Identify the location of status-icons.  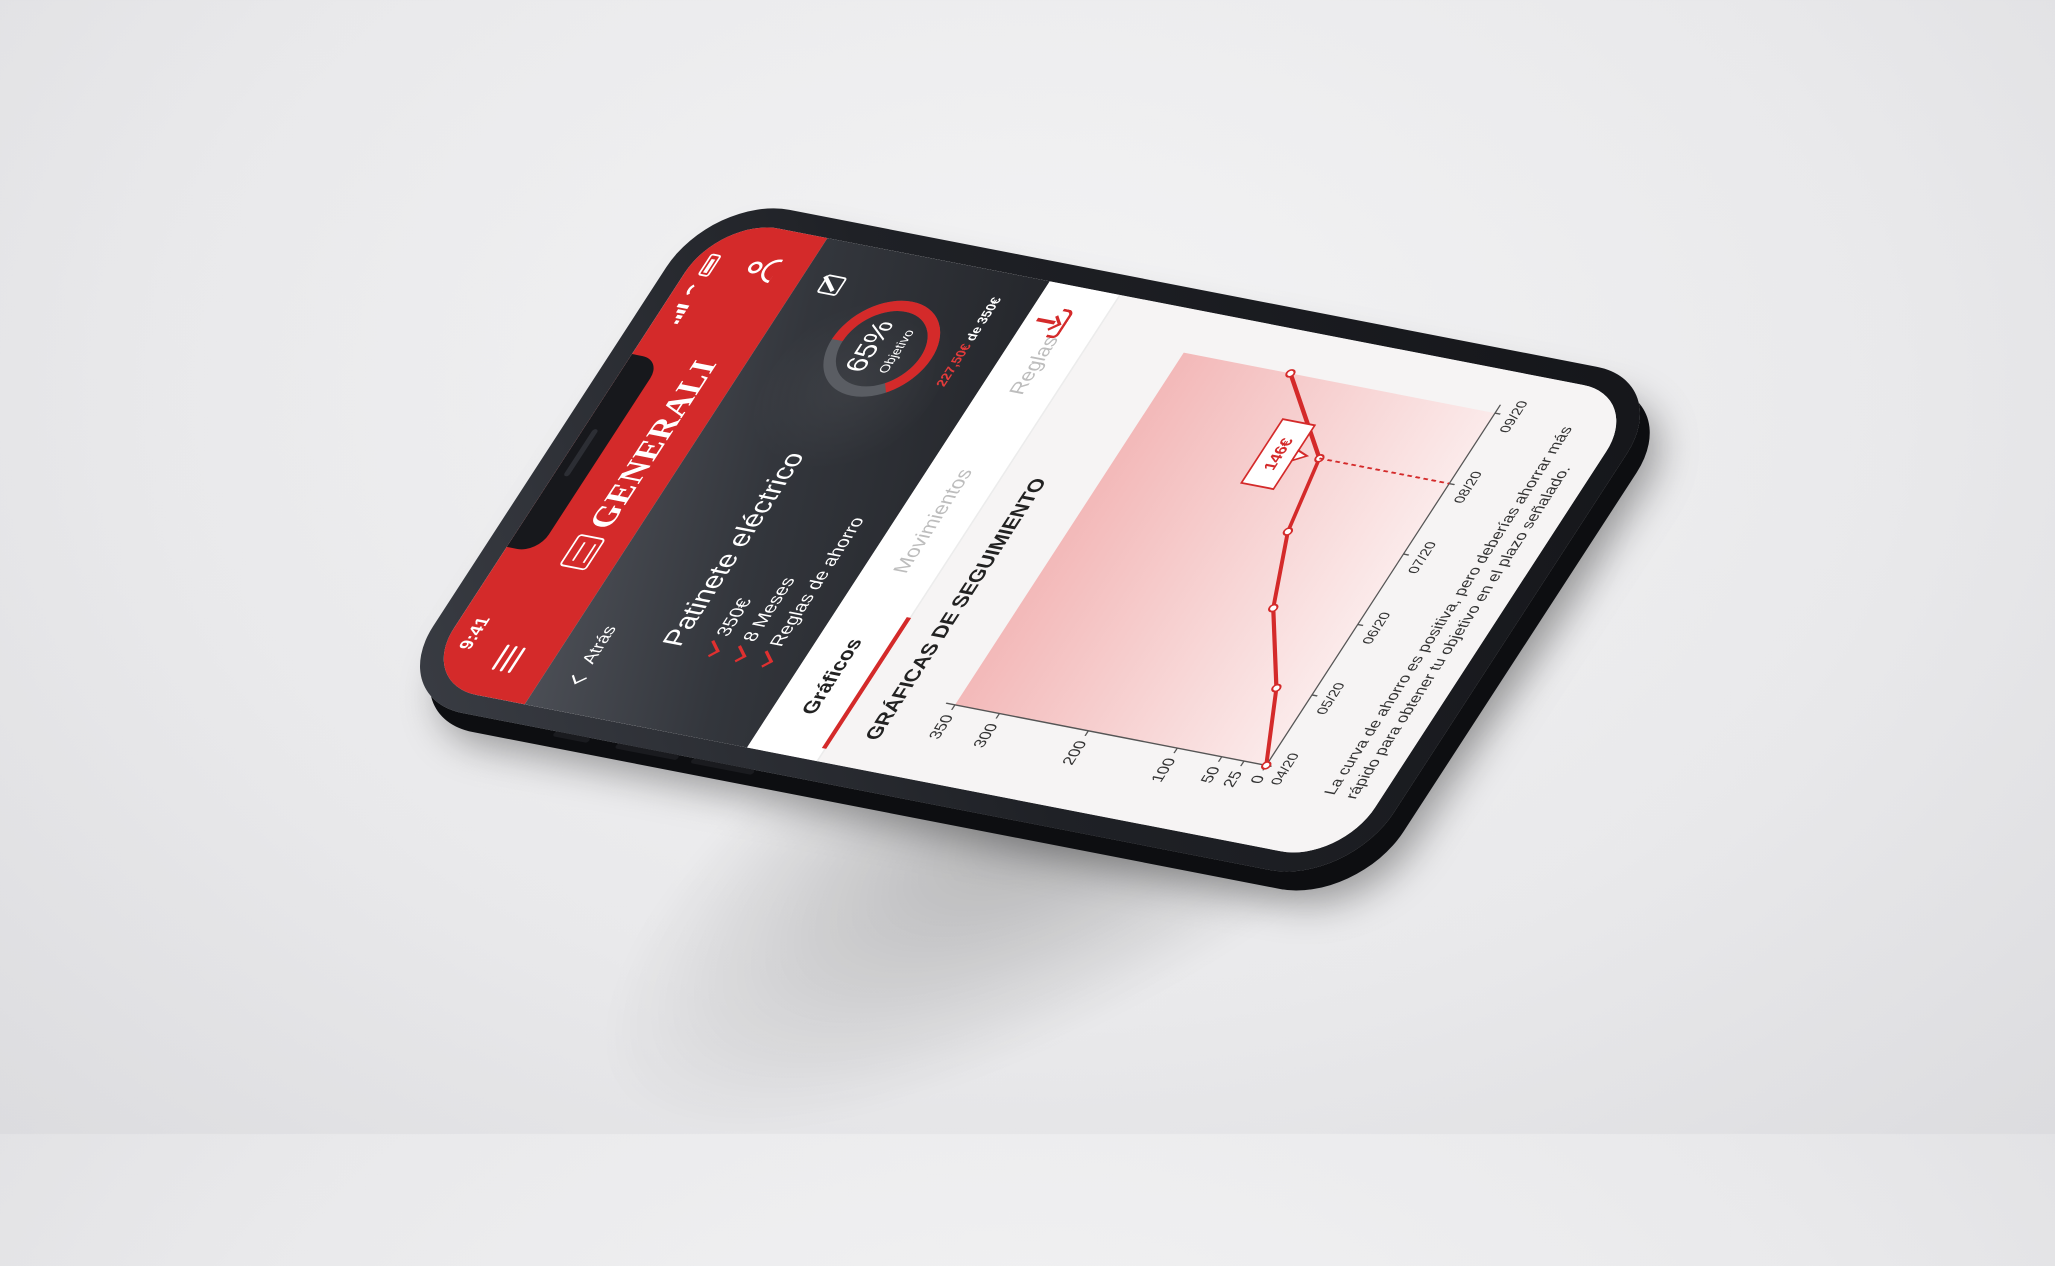
(695, 289).